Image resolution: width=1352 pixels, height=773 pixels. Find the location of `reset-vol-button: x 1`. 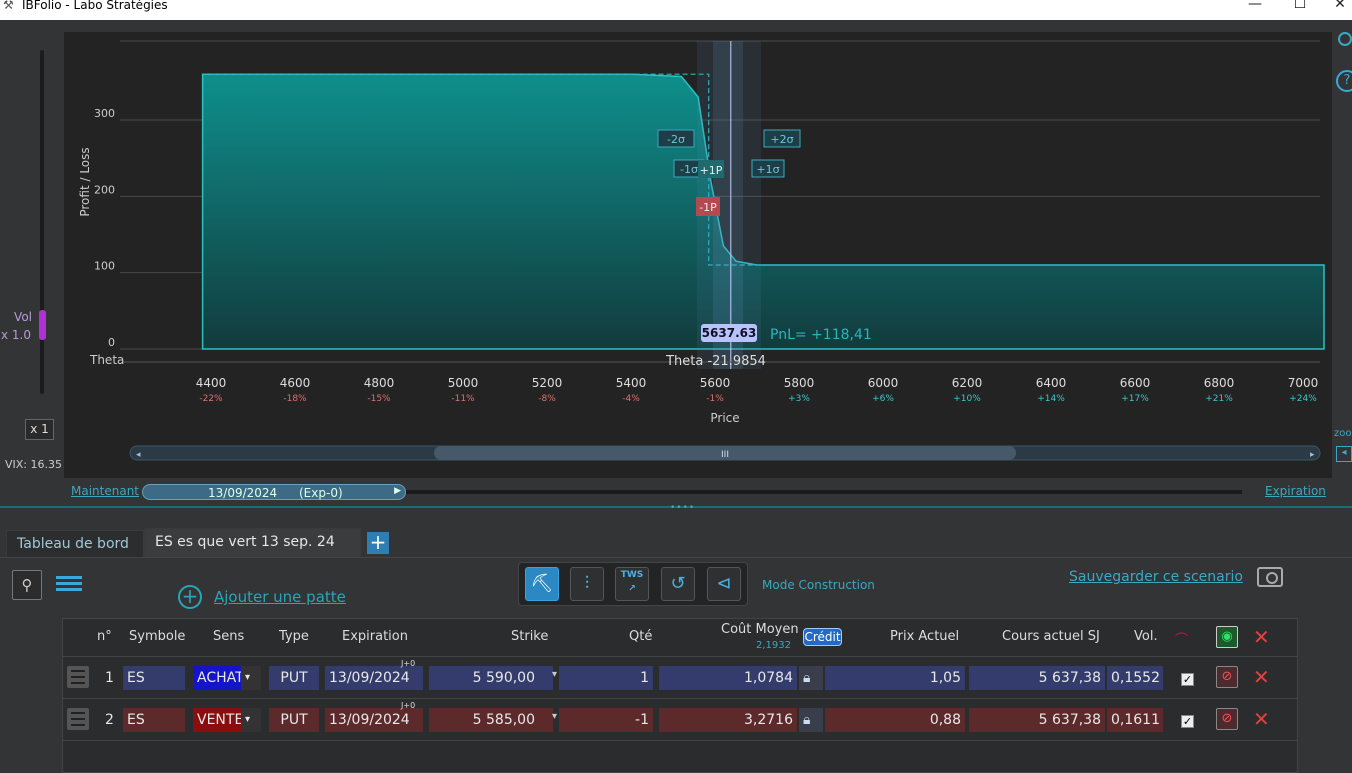

reset-vol-button: x 1 is located at coordinates (39, 429).